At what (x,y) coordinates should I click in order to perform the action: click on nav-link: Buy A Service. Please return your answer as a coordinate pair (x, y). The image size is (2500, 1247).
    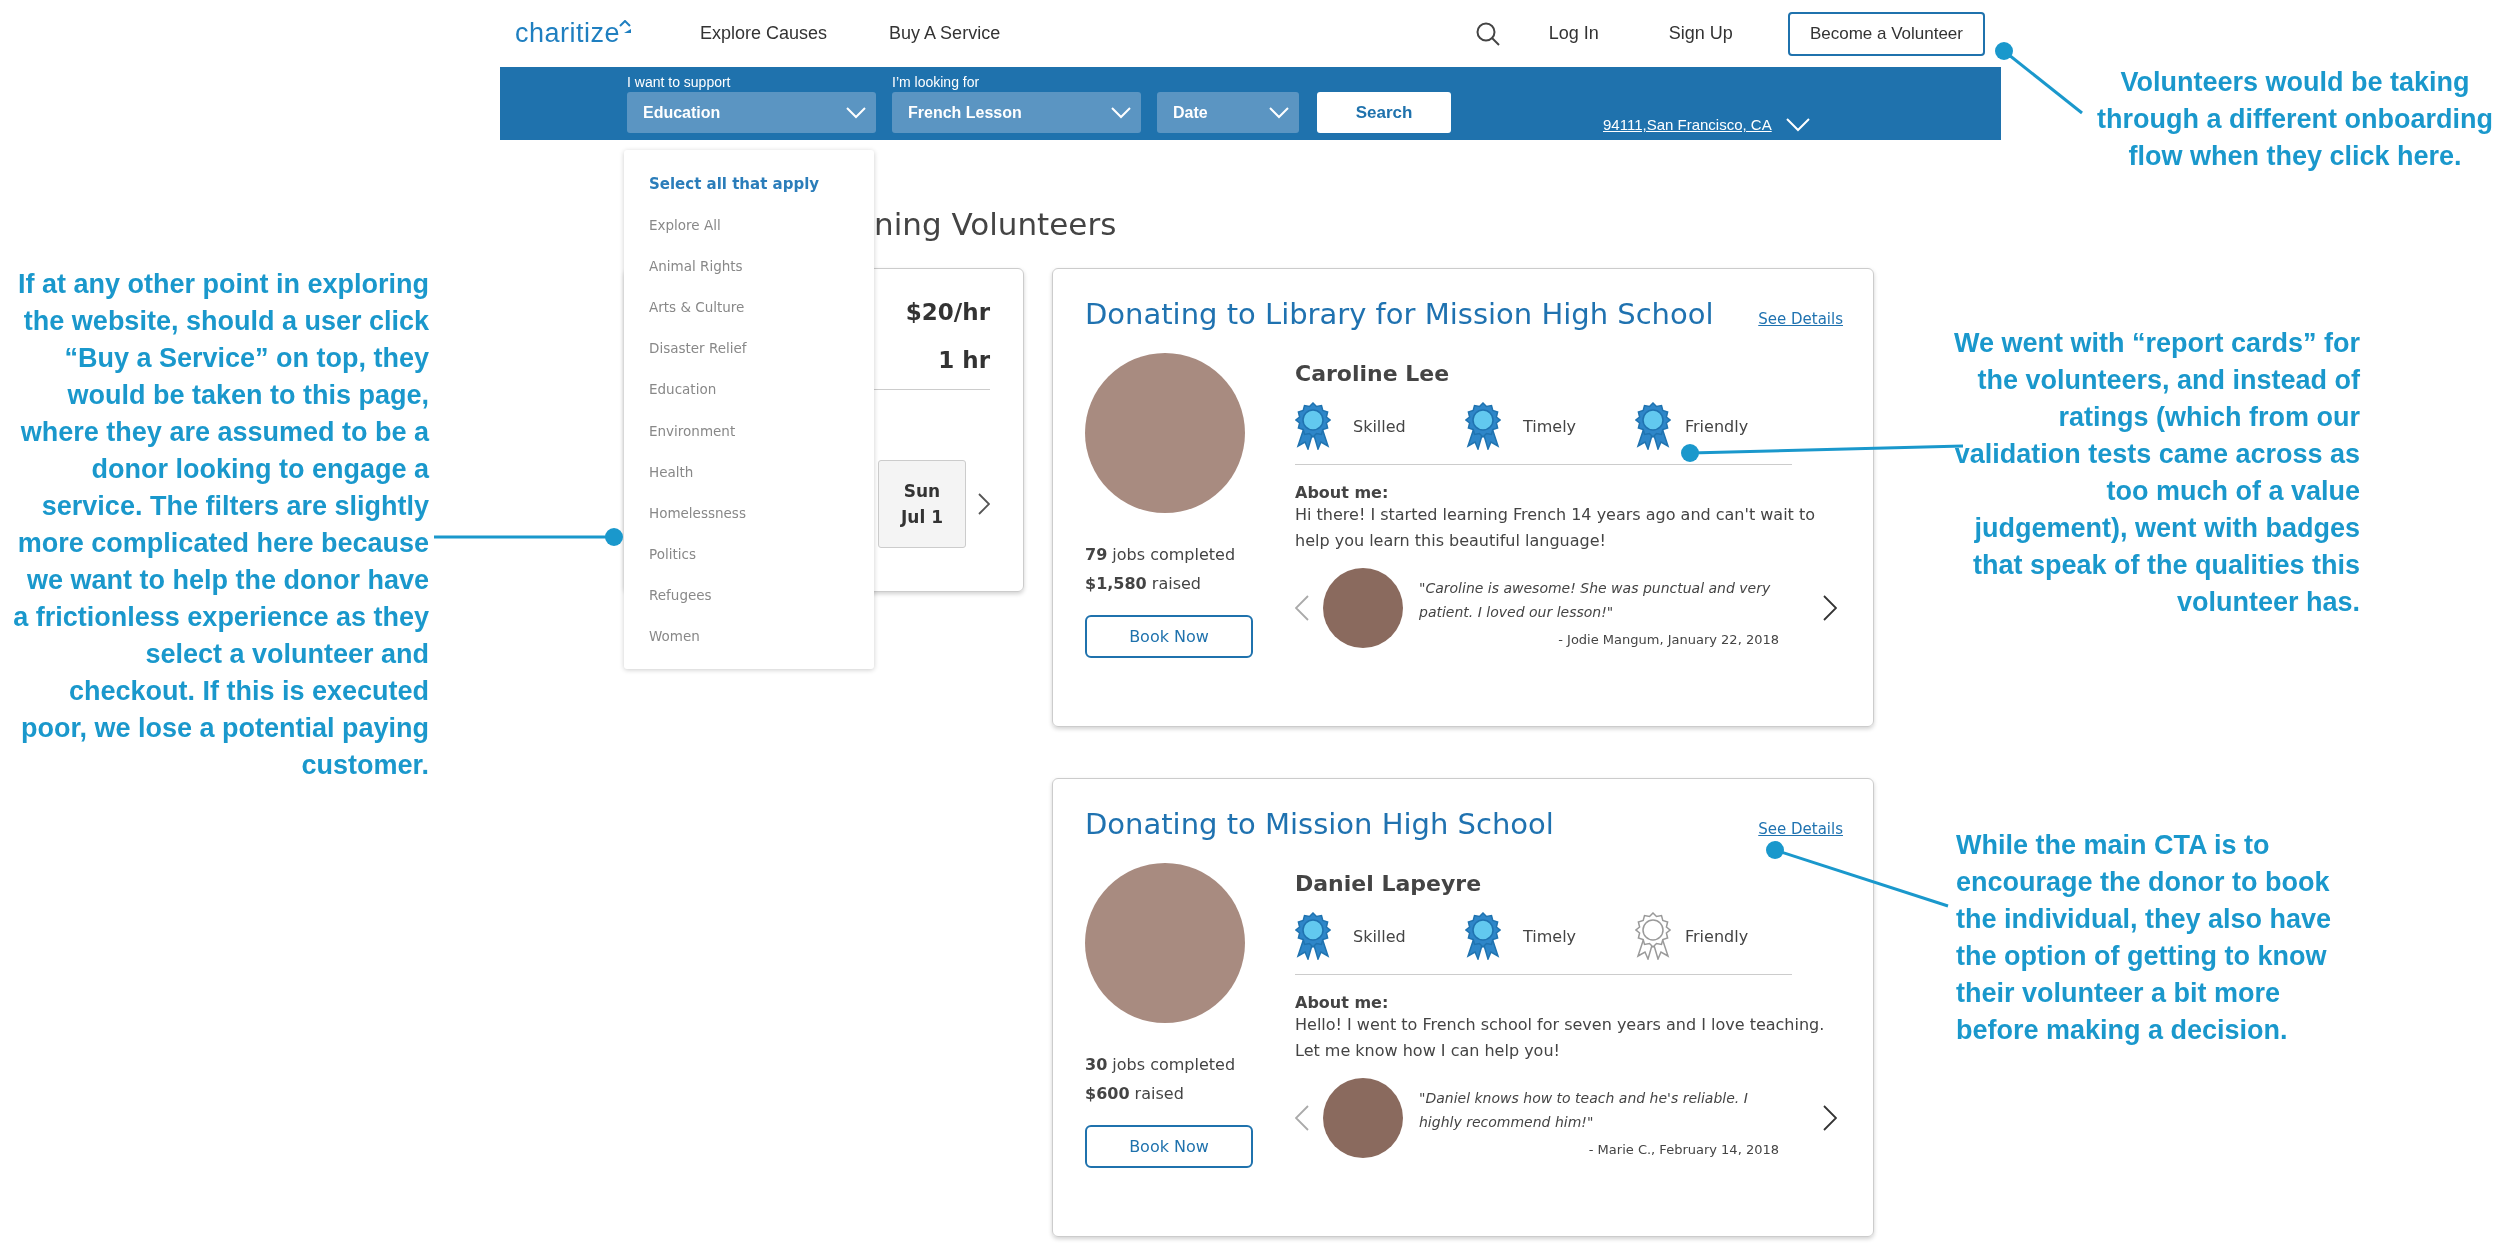
    Looking at the image, I should click on (945, 33).